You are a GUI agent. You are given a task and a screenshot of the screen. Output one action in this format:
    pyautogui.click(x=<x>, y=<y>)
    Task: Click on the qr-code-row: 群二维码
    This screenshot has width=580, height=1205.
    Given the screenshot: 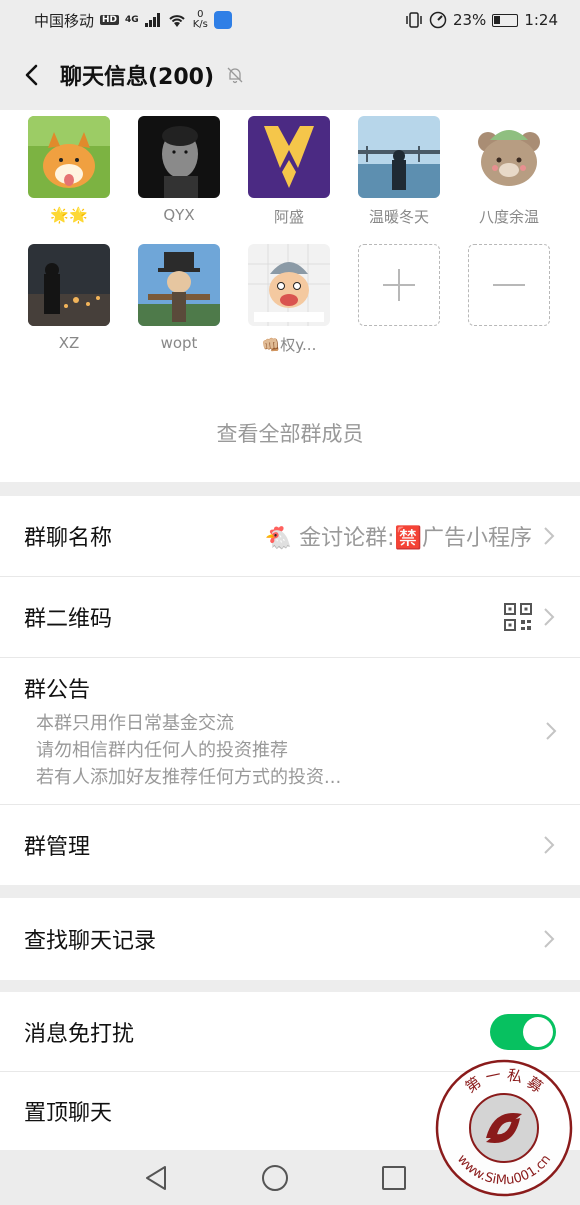 What is the action you would take?
    pyautogui.click(x=290, y=617)
    